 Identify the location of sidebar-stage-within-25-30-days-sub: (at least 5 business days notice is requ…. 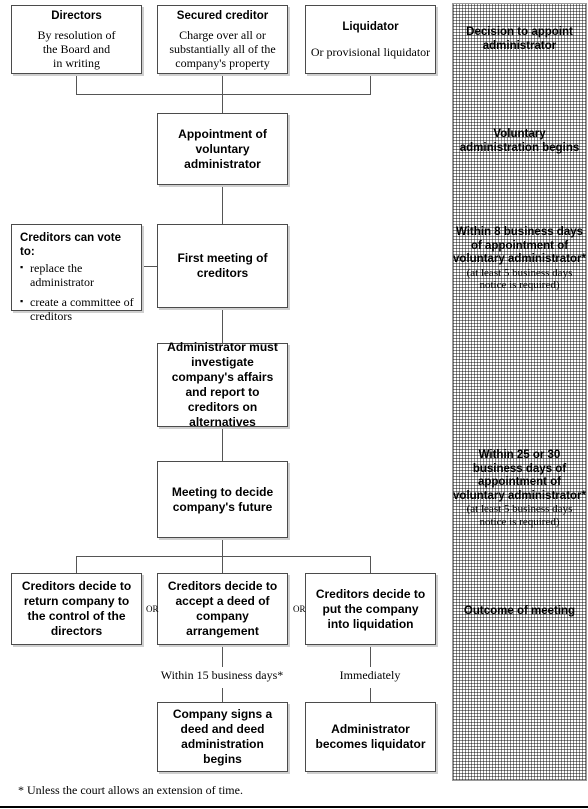
(519, 515).